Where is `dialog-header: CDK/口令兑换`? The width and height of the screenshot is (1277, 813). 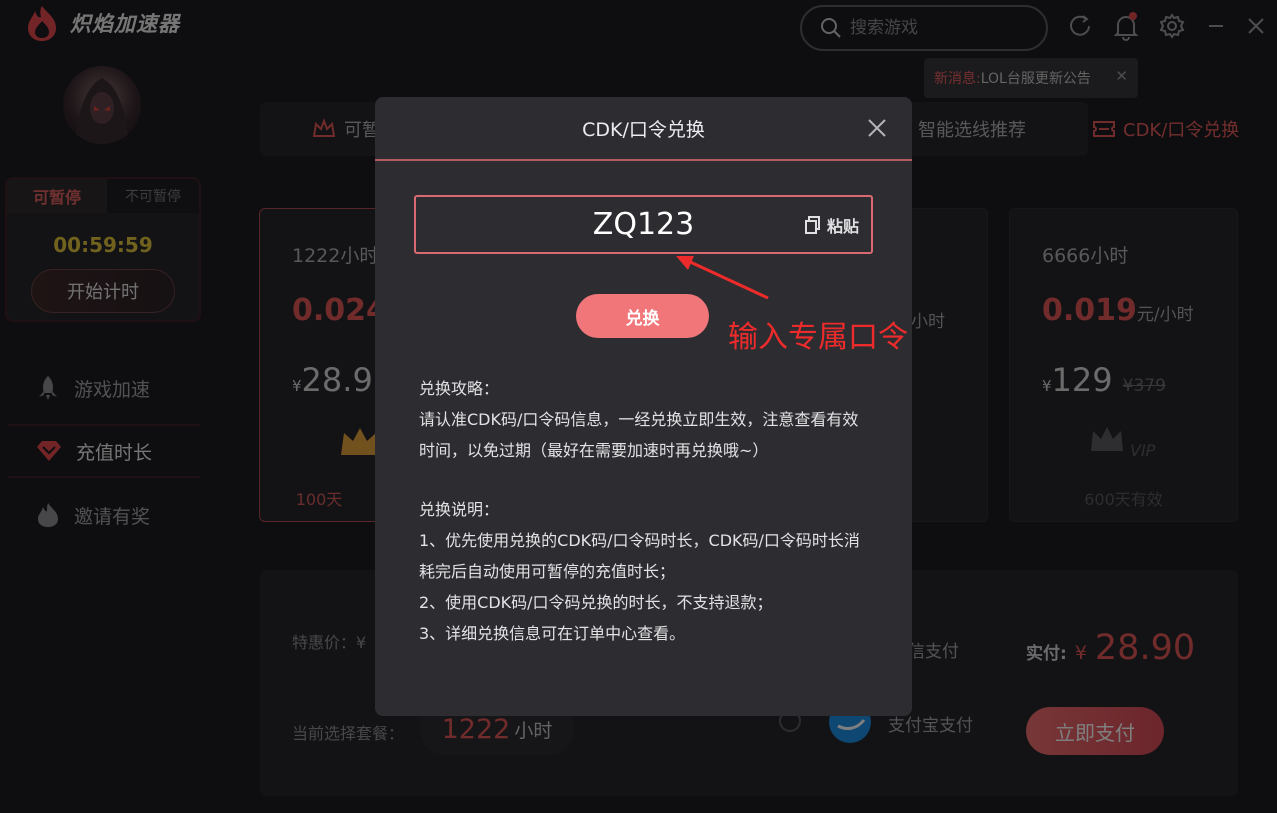 dialog-header: CDK/口令兑换 is located at coordinates (643, 129).